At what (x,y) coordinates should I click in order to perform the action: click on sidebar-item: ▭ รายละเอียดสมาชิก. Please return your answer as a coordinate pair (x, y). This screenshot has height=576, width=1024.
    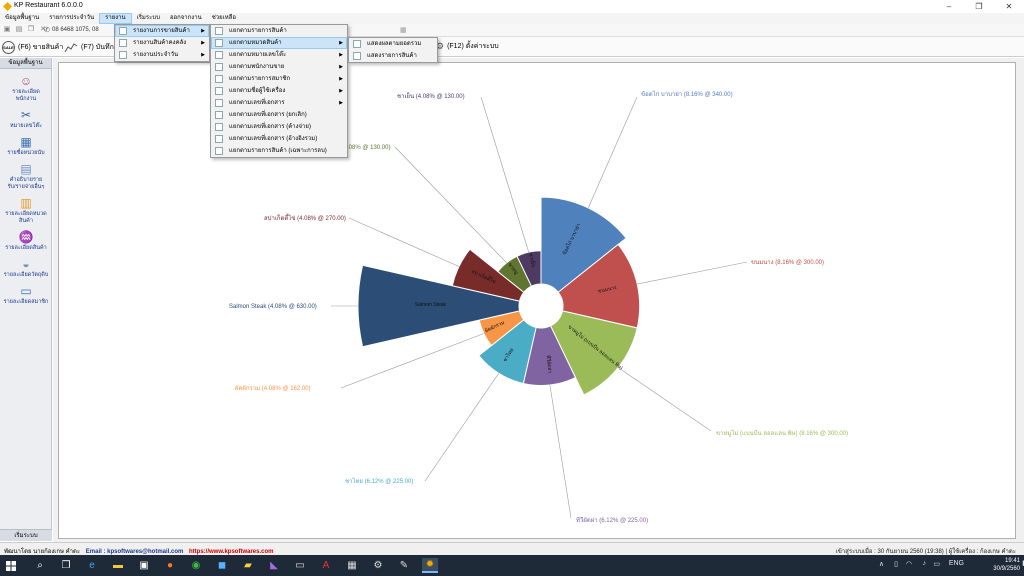
    Looking at the image, I should click on (26, 292).